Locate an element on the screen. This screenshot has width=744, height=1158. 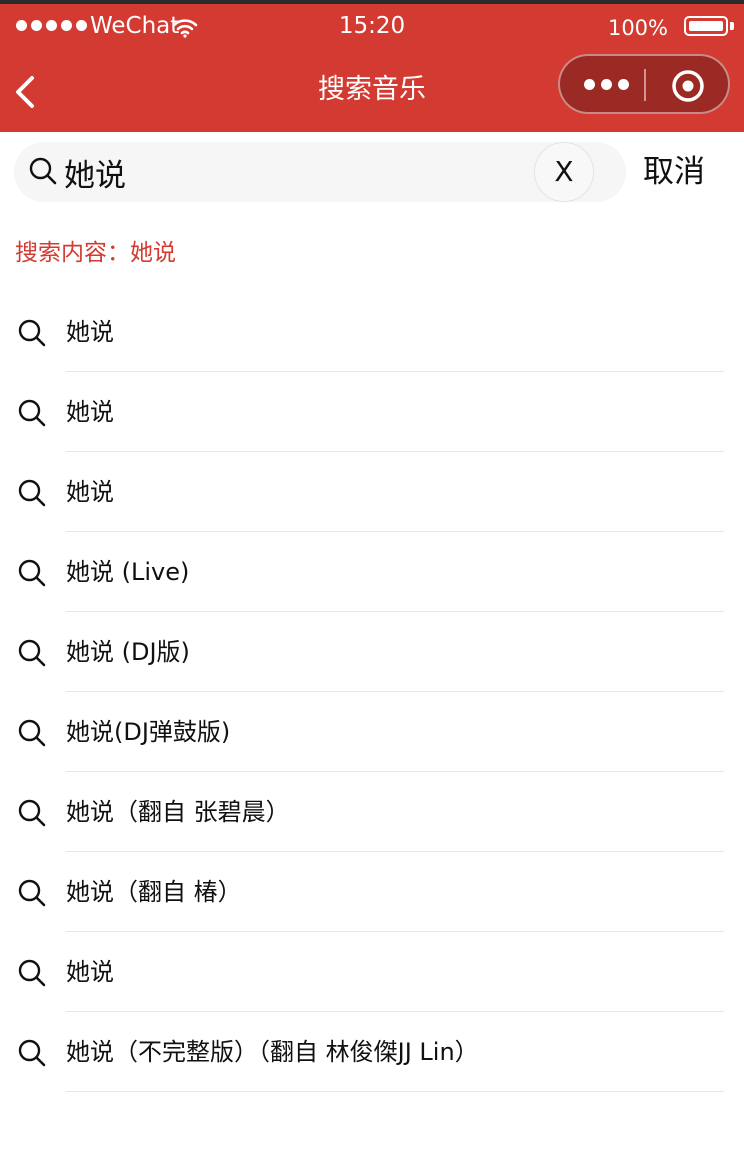
result-item: 她说 (Live) is located at coordinates (372, 572).